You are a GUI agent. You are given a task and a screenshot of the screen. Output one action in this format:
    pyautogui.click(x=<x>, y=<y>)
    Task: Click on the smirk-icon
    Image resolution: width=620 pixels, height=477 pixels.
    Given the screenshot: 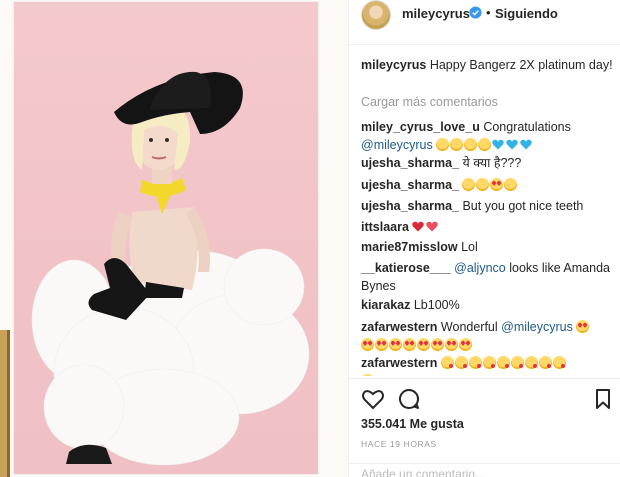 What is the action you would take?
    pyautogui.click(x=511, y=184)
    